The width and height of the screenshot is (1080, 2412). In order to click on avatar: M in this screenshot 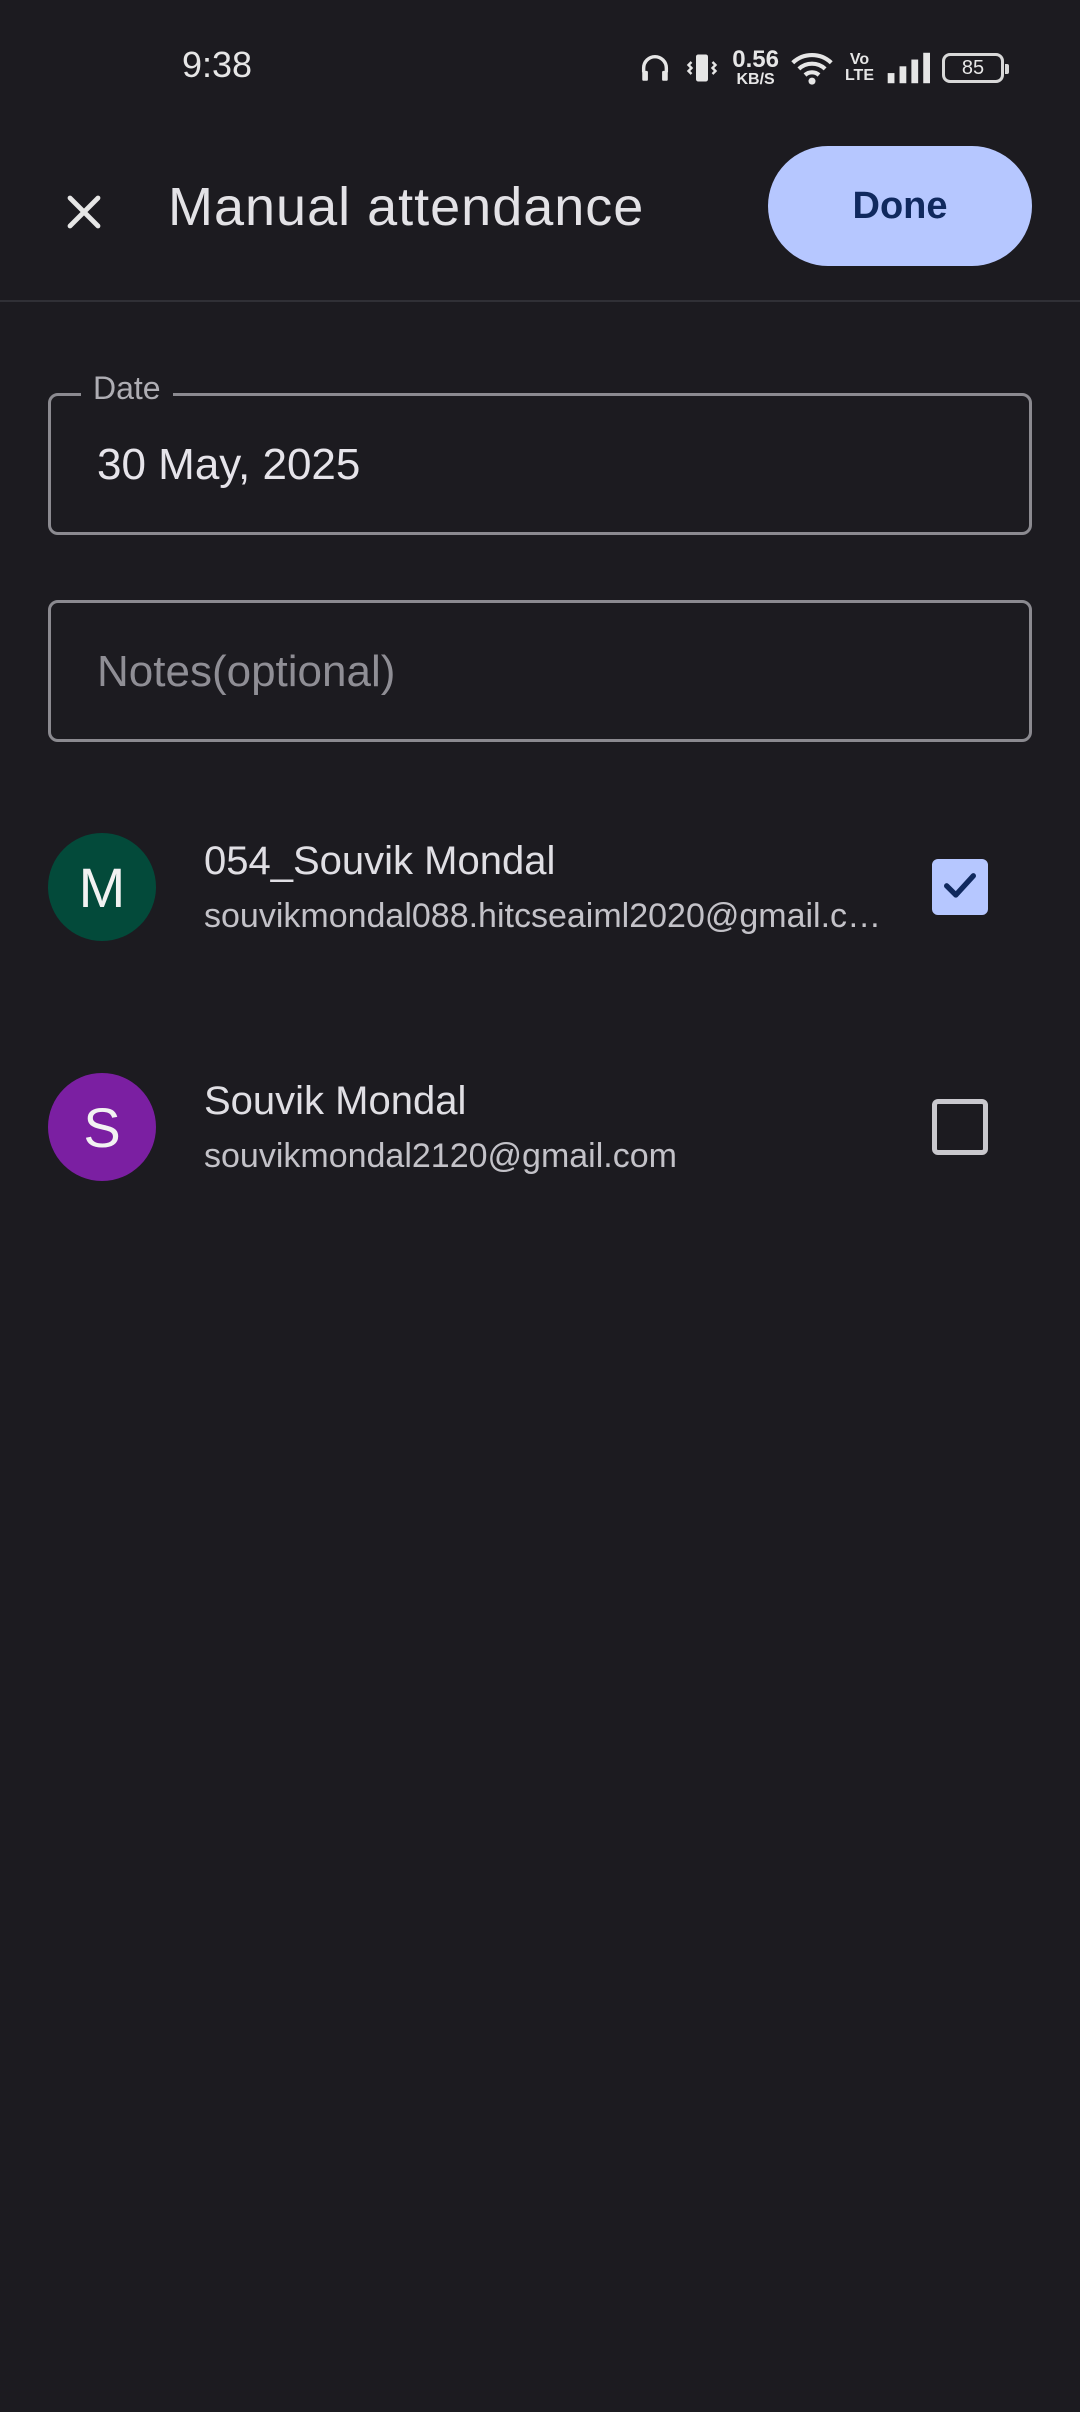, I will do `click(102, 887)`.